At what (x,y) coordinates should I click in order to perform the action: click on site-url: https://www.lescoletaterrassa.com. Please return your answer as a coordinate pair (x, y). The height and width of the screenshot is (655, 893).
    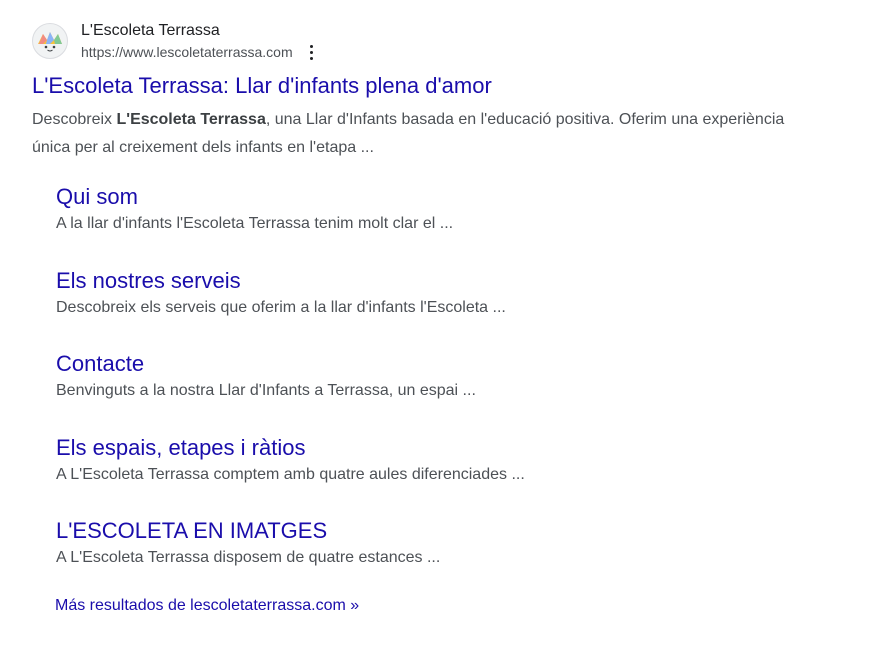
    Looking at the image, I should click on (187, 52).